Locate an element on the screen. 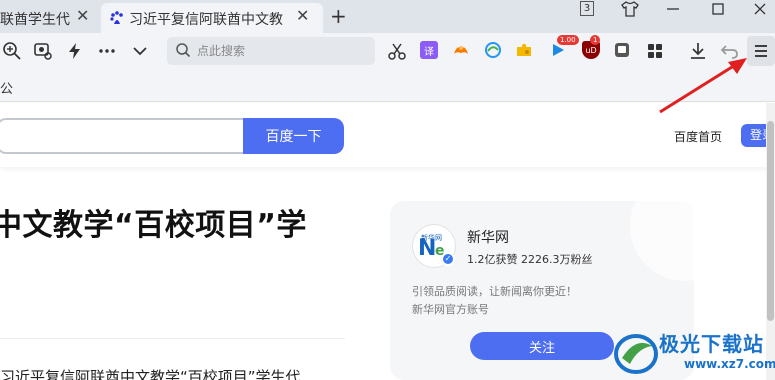 This screenshot has height=380, width=775. screenshot-icon is located at coordinates (43, 51).